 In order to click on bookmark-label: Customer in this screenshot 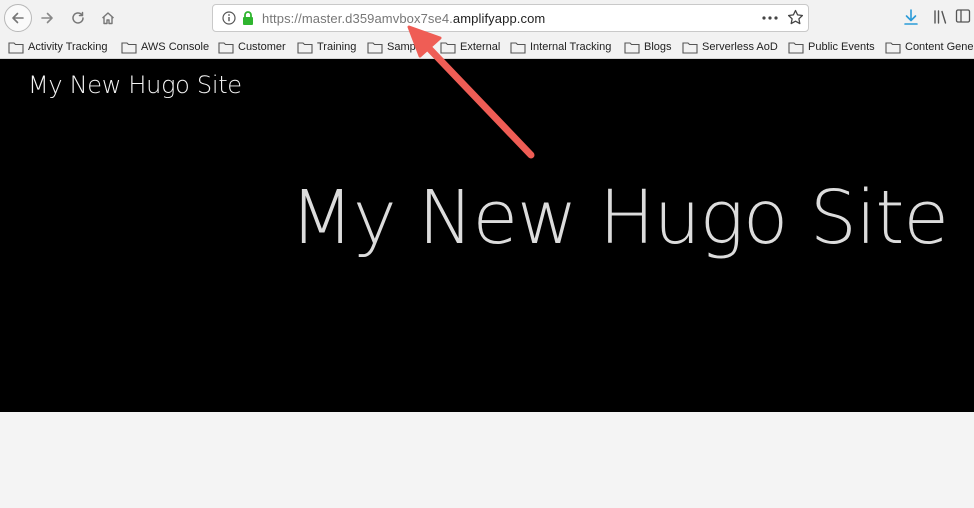, I will do `click(262, 47)`.